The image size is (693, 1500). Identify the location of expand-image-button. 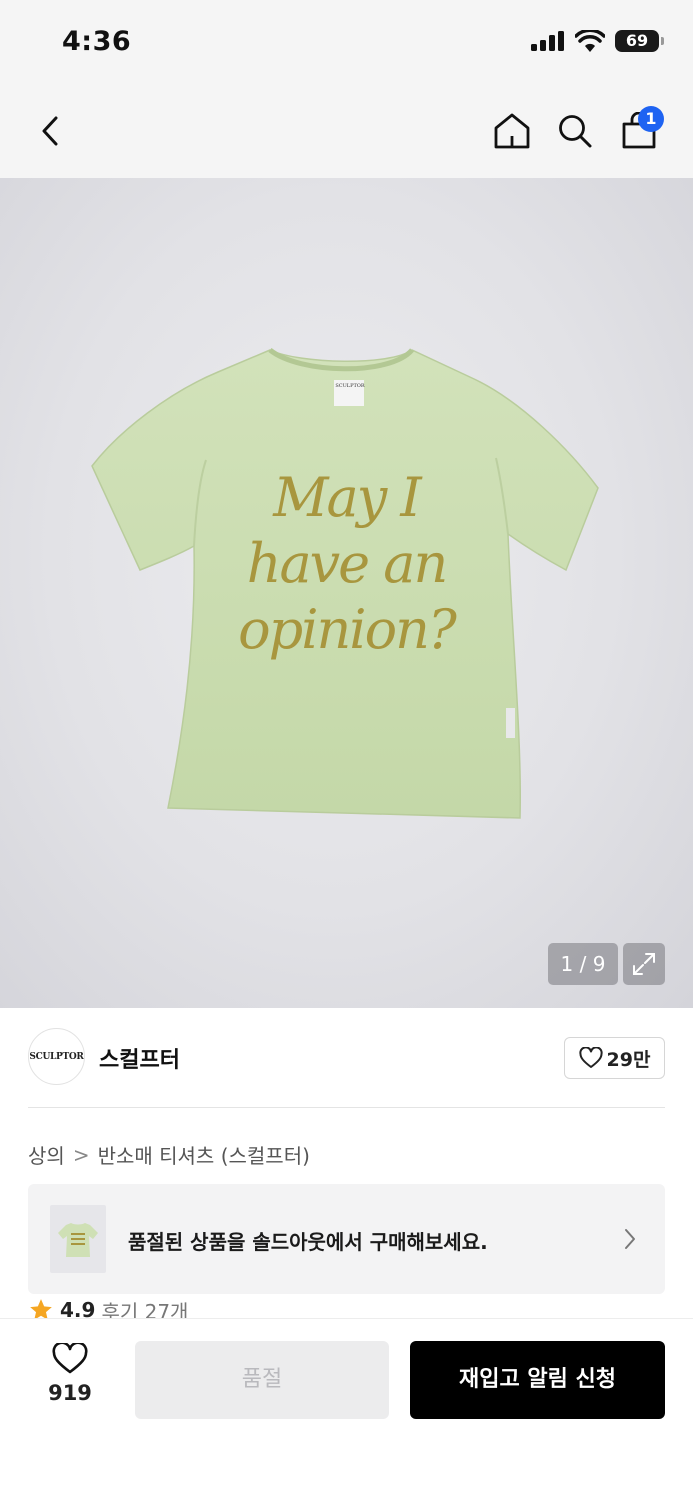
(644, 964).